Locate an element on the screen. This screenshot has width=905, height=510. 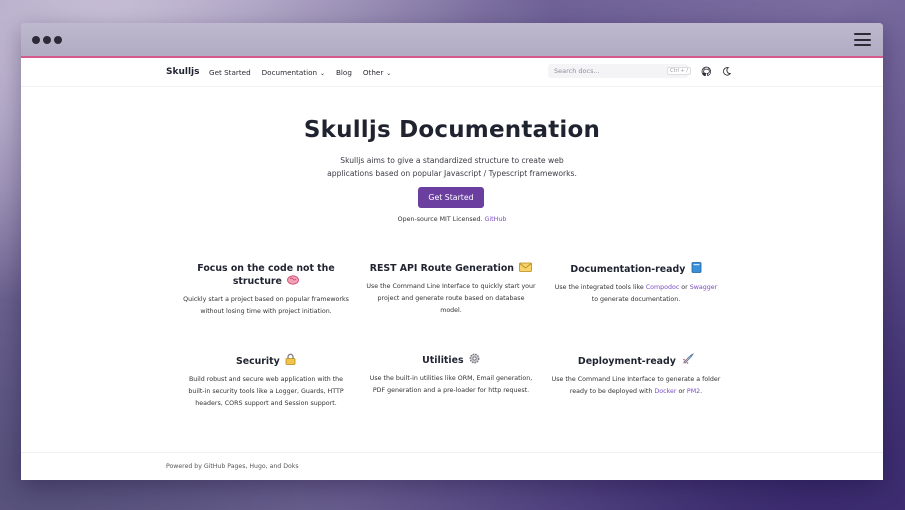
nav-link-blog: Blog is located at coordinates (344, 72).